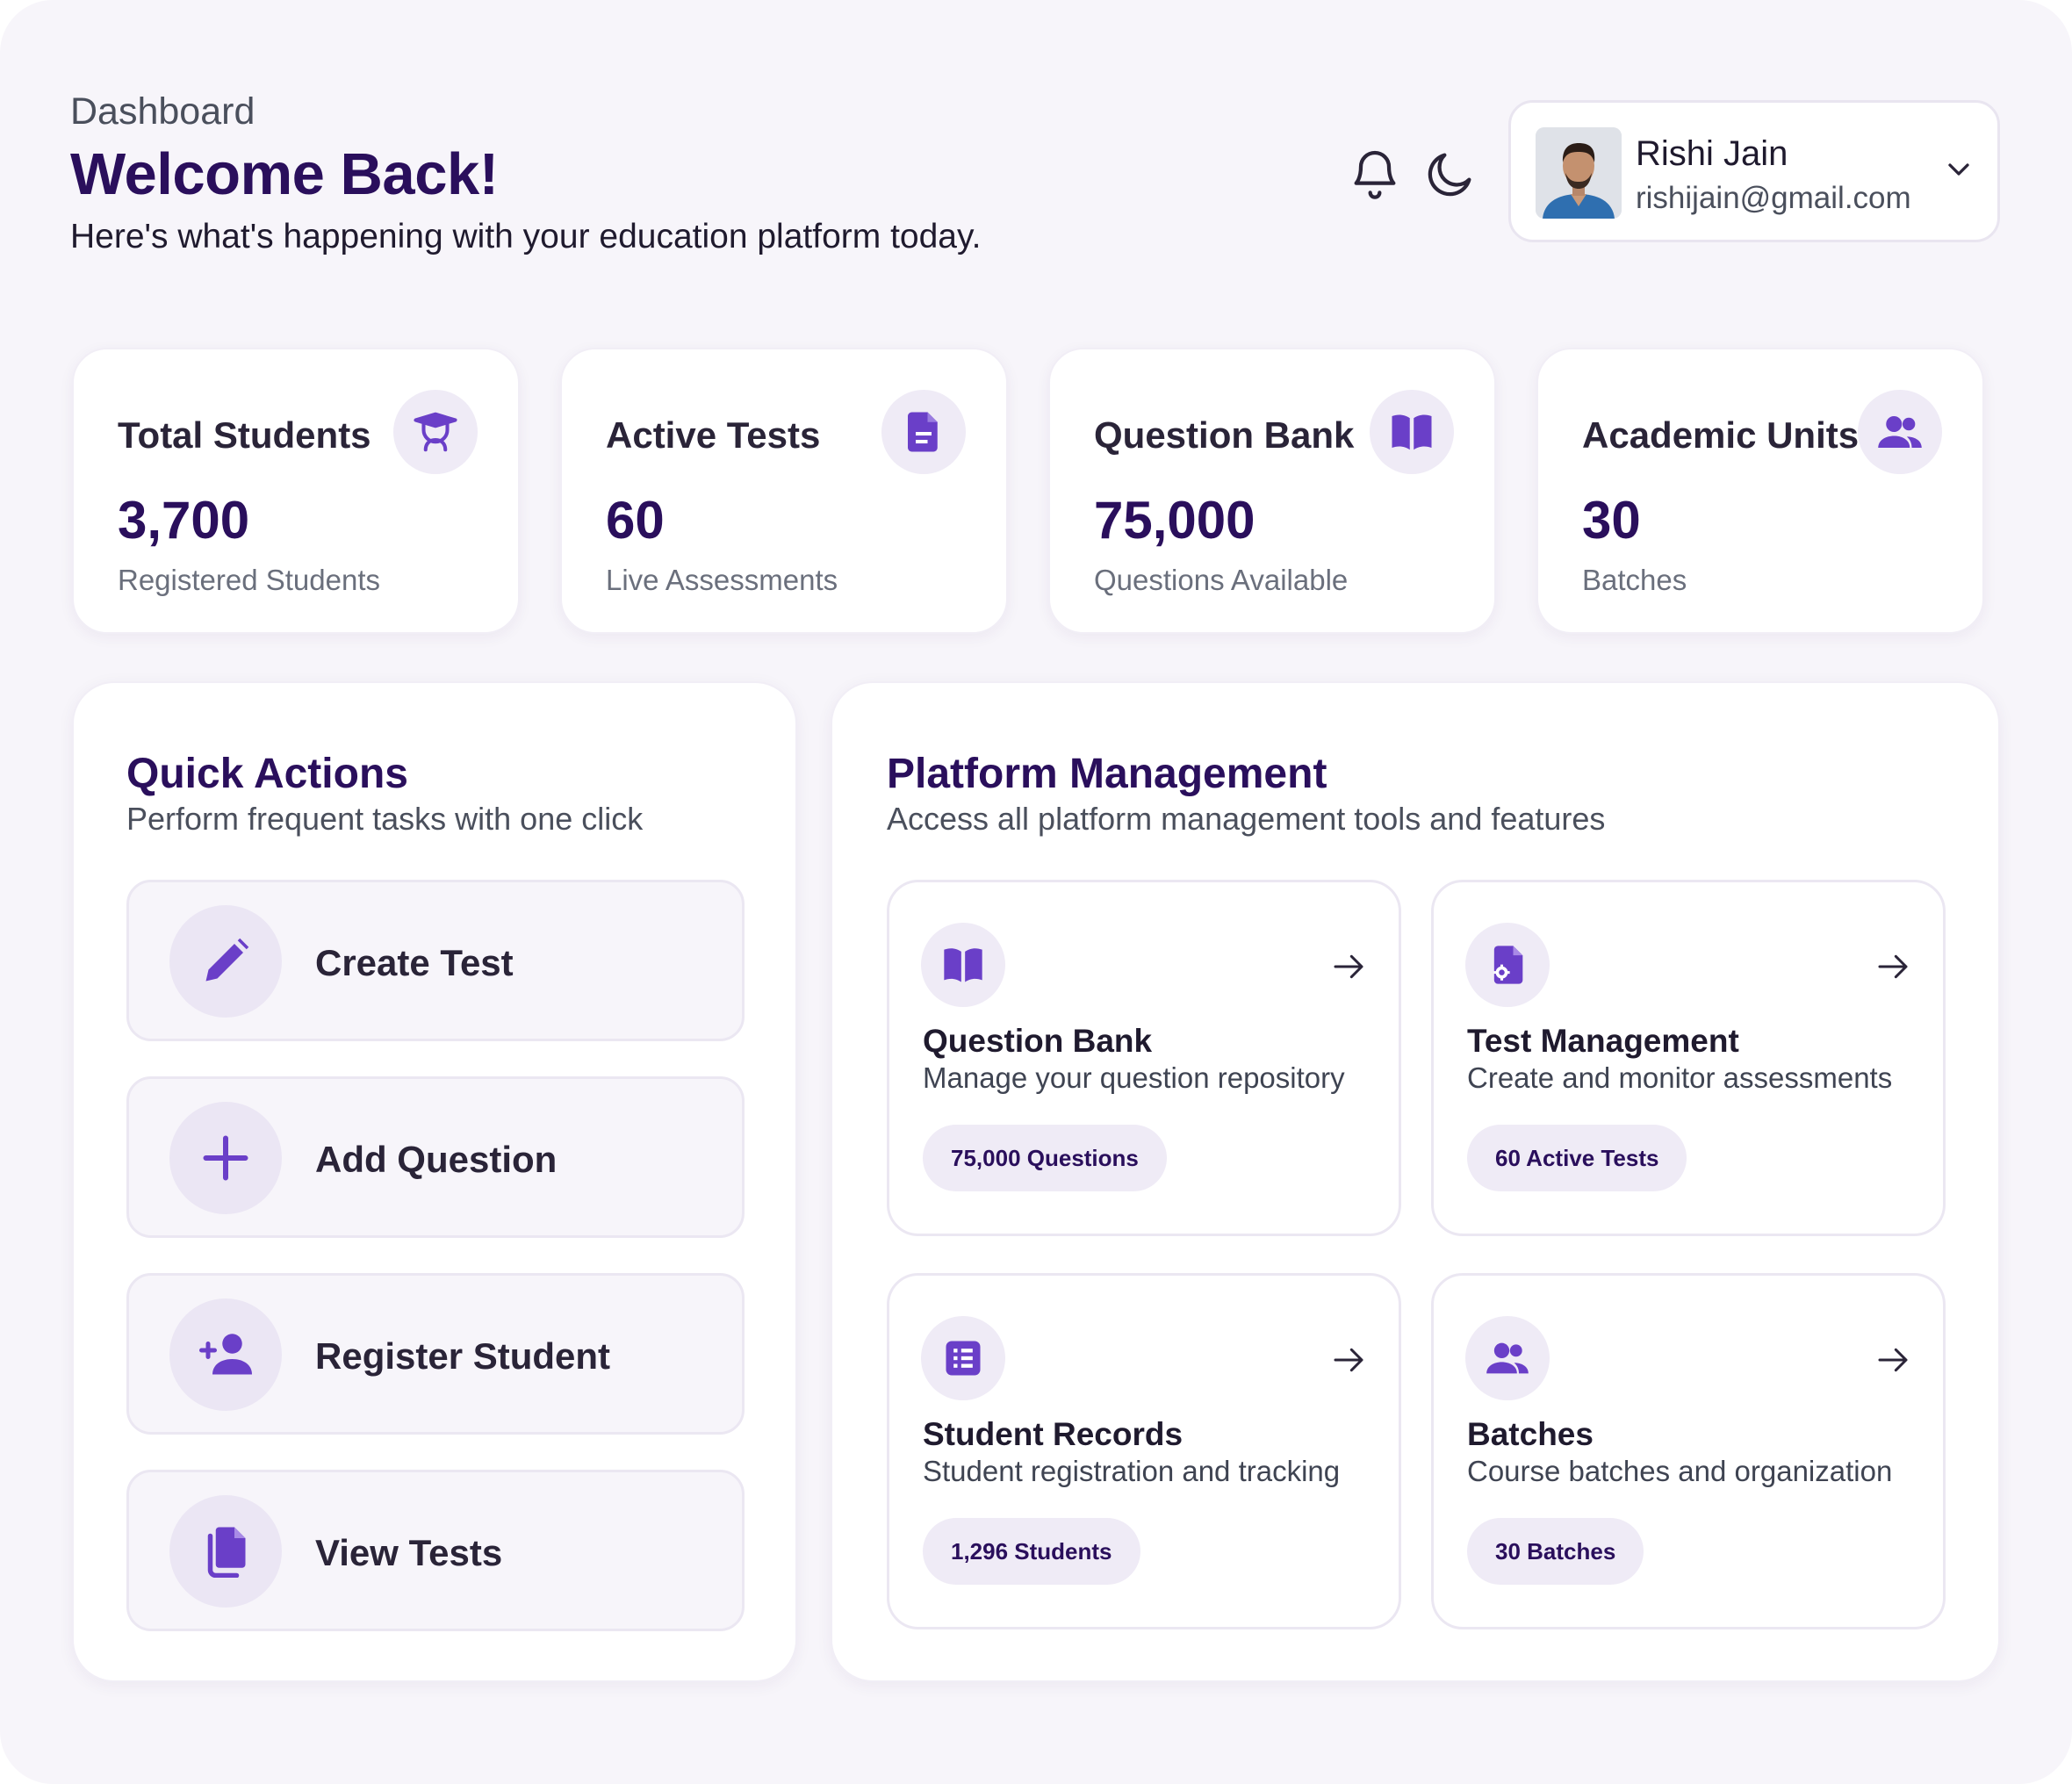  What do you see at coordinates (385, 819) in the screenshot?
I see `quick-actions-subtitle: Perform frequent tasks with one click` at bounding box center [385, 819].